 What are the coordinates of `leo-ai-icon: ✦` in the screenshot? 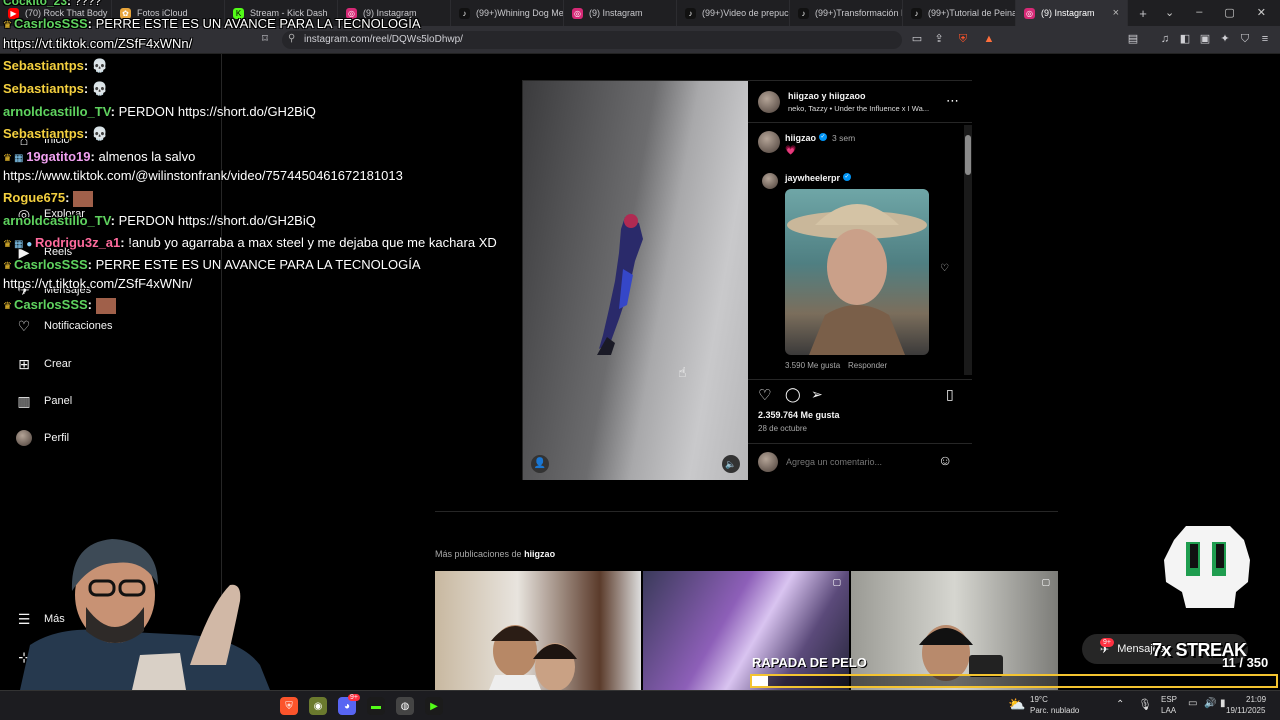 It's located at (1225, 39).